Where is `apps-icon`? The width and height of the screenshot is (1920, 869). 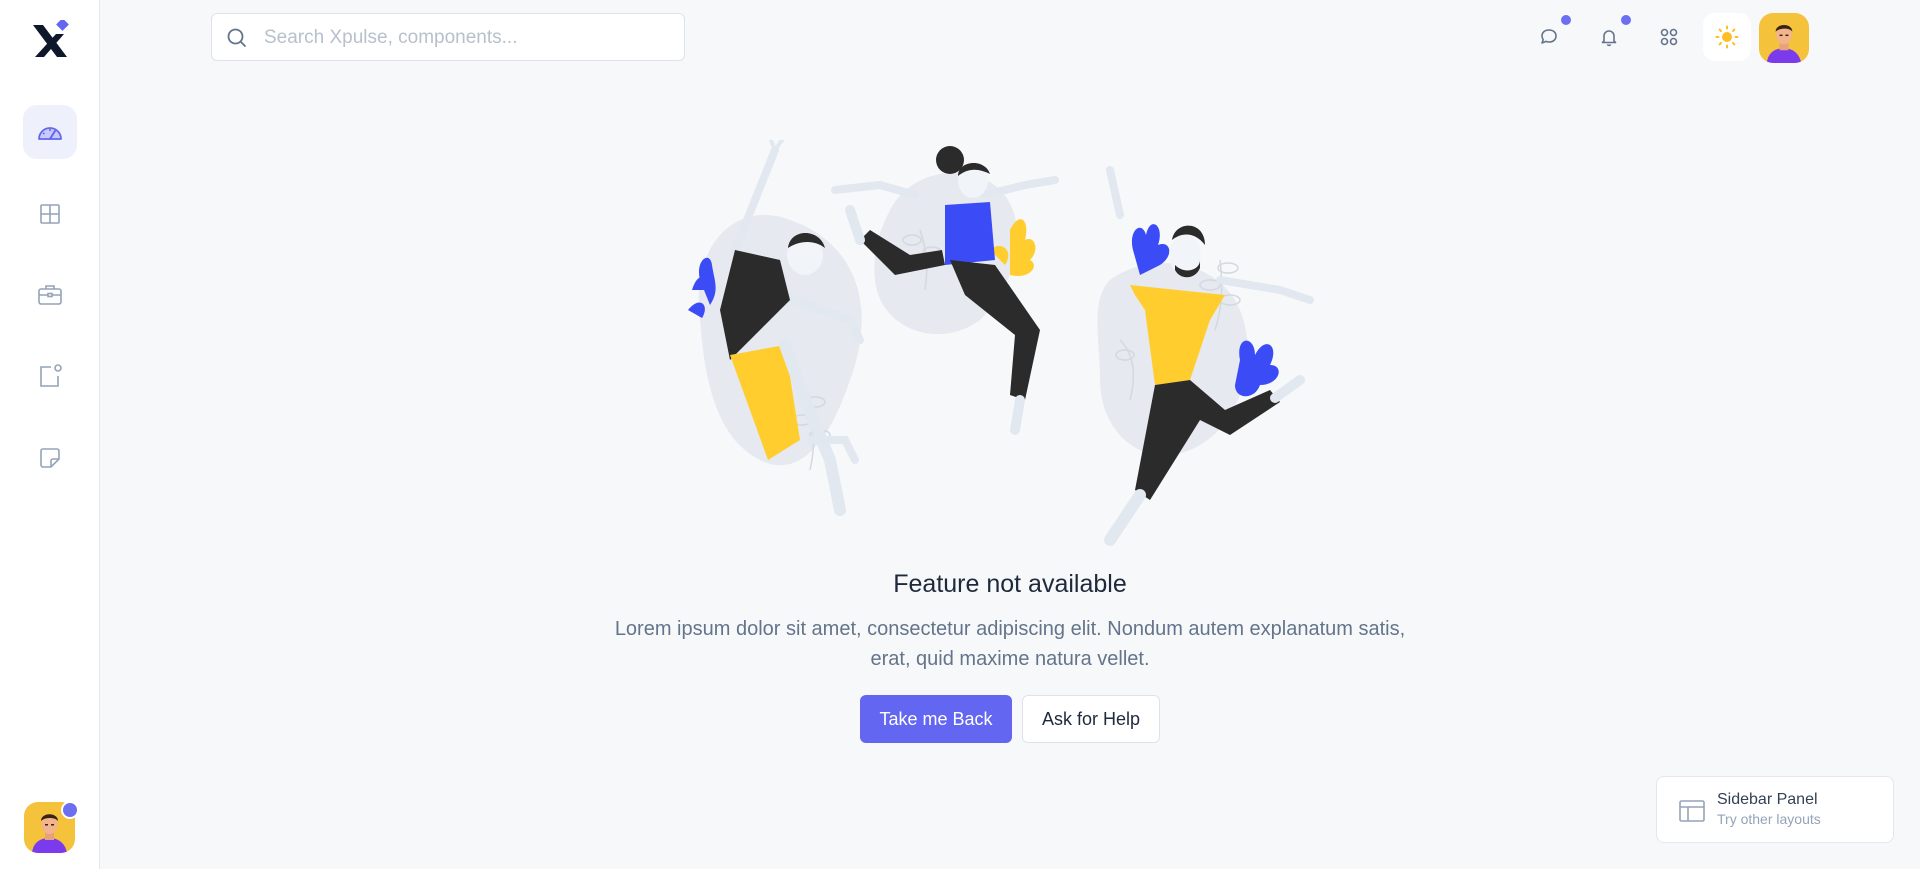
apps-icon is located at coordinates (1669, 37).